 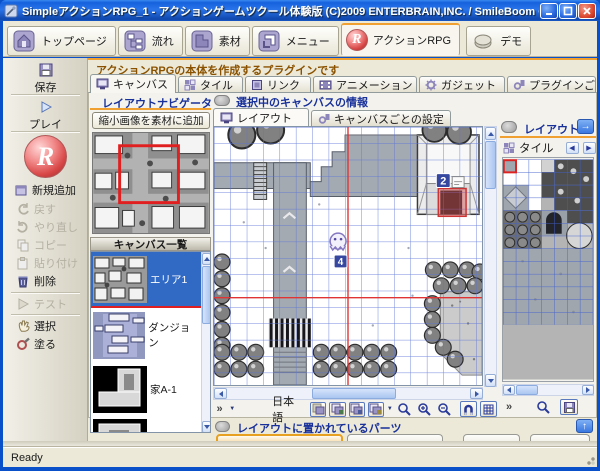 What do you see at coordinates (217, 41) in the screenshot?
I see `tab-material: 素材` at bounding box center [217, 41].